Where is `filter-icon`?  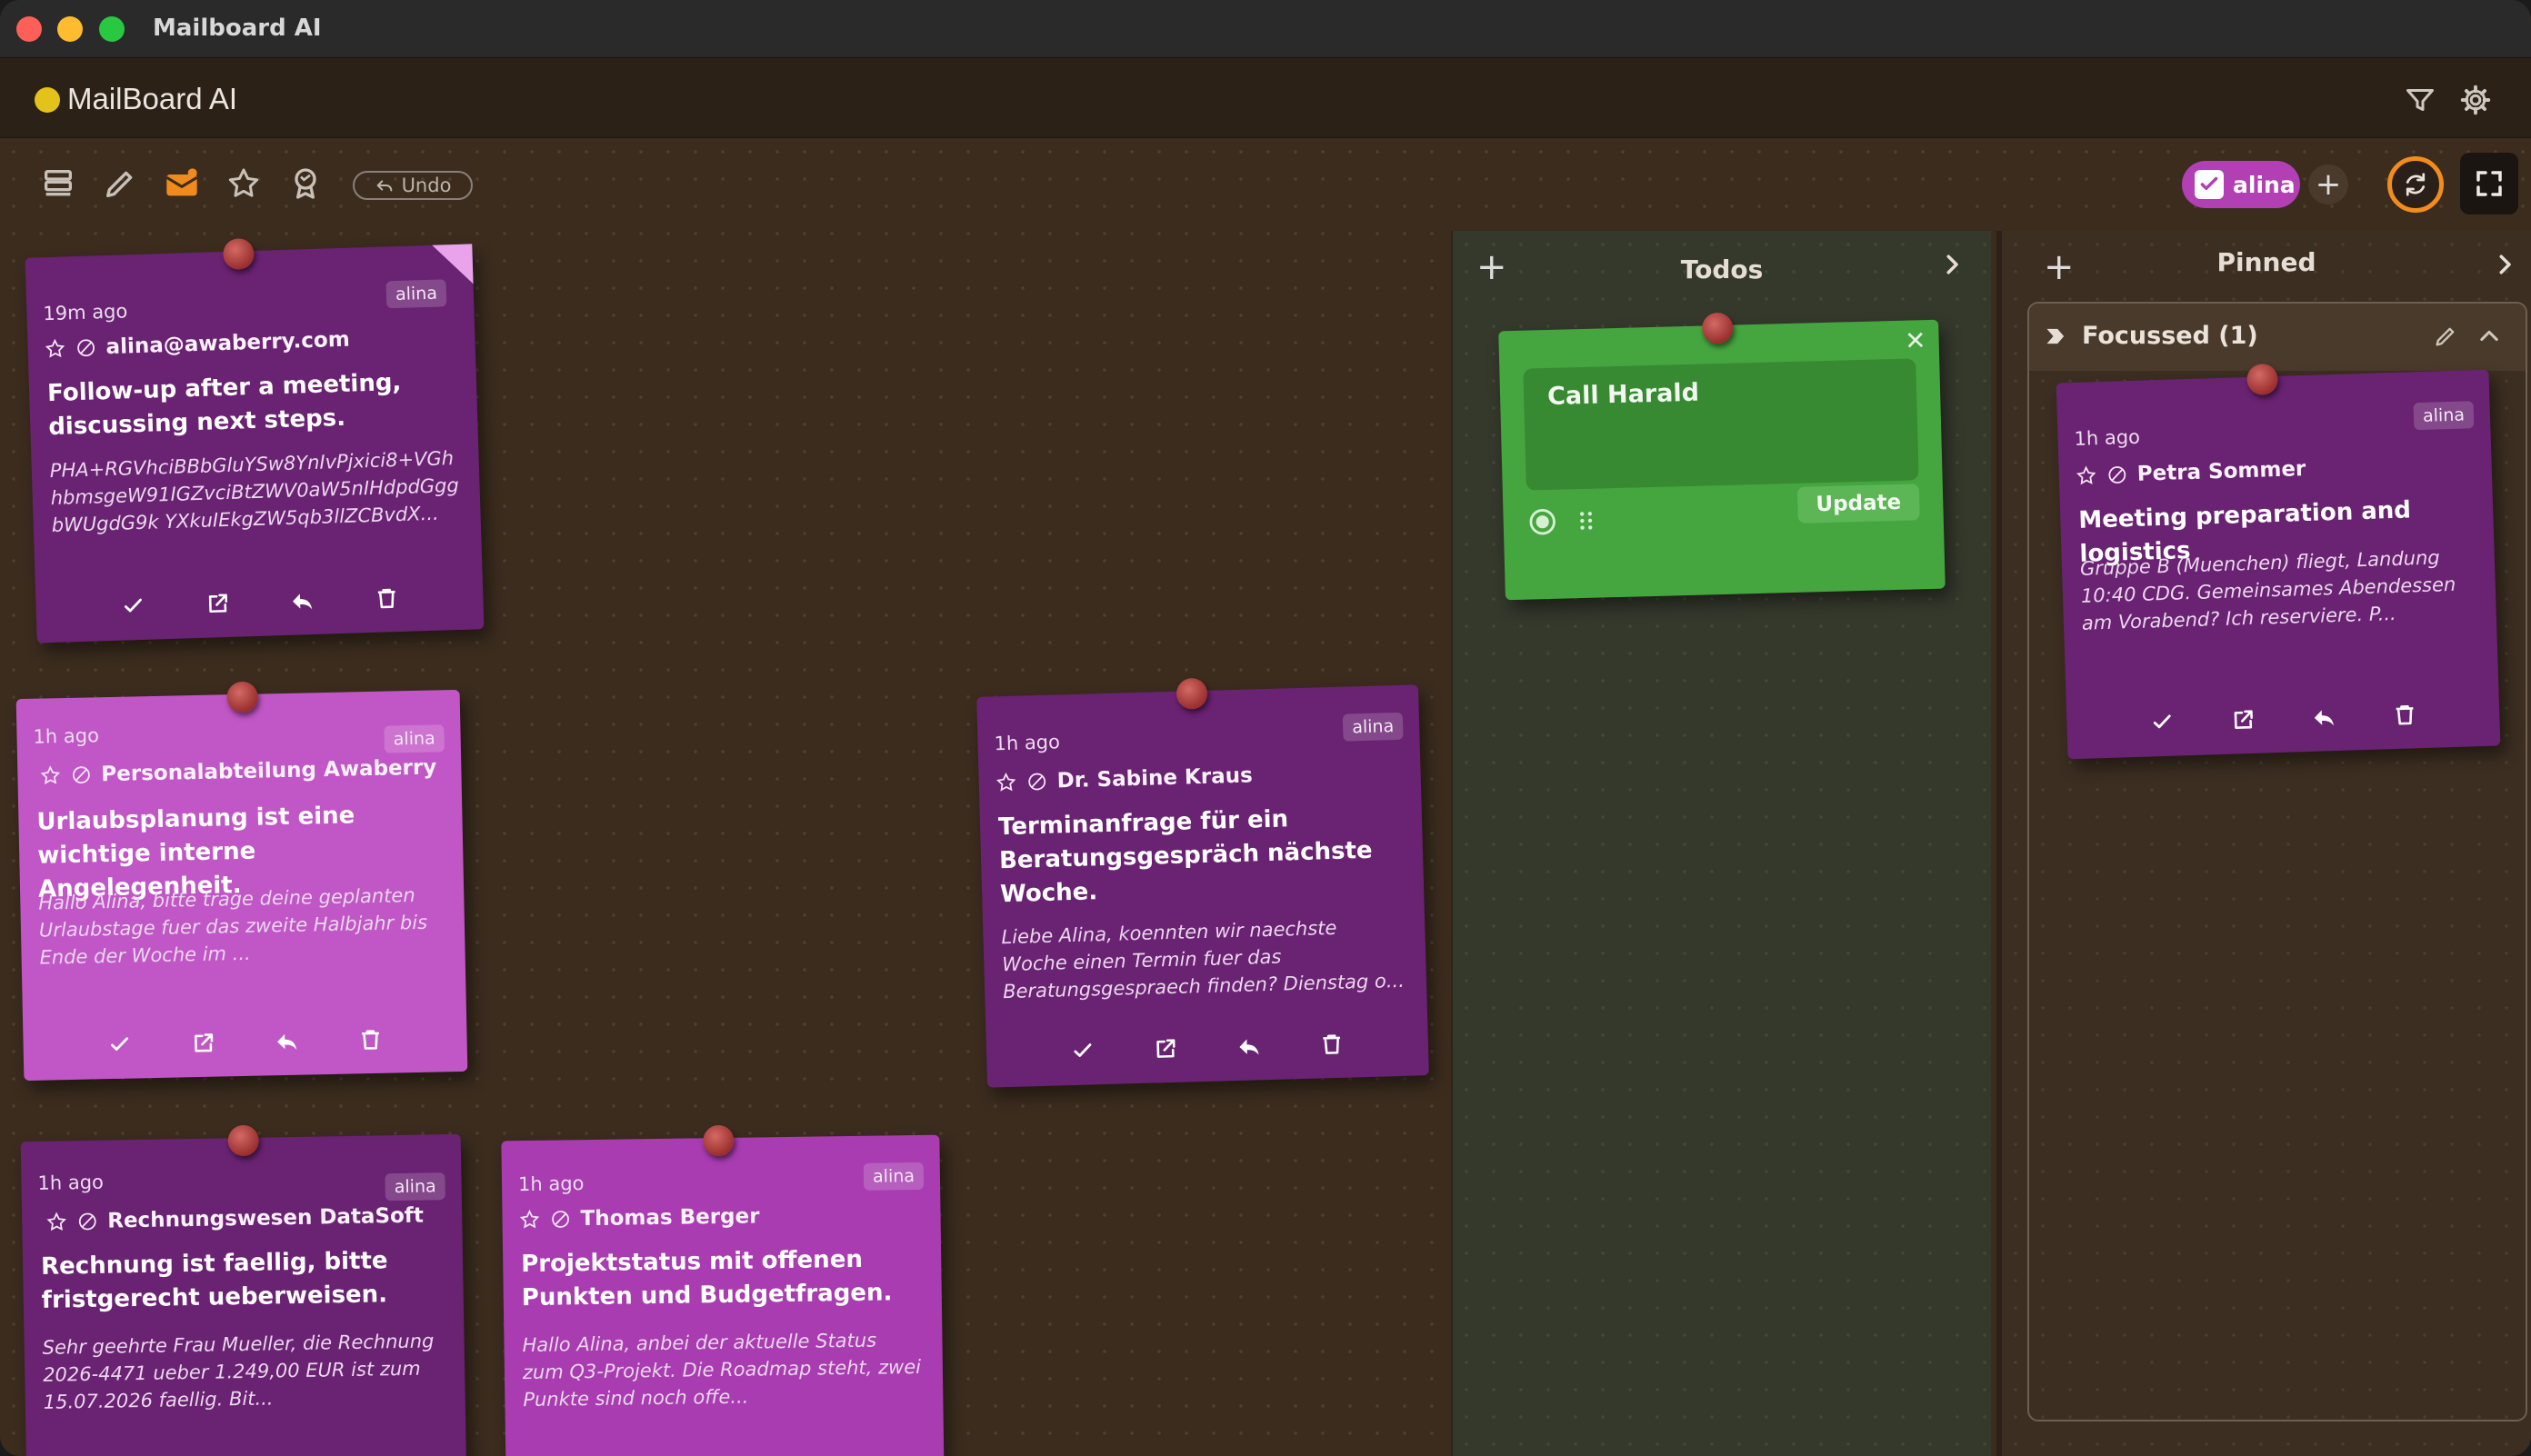
filter-icon is located at coordinates (2420, 100).